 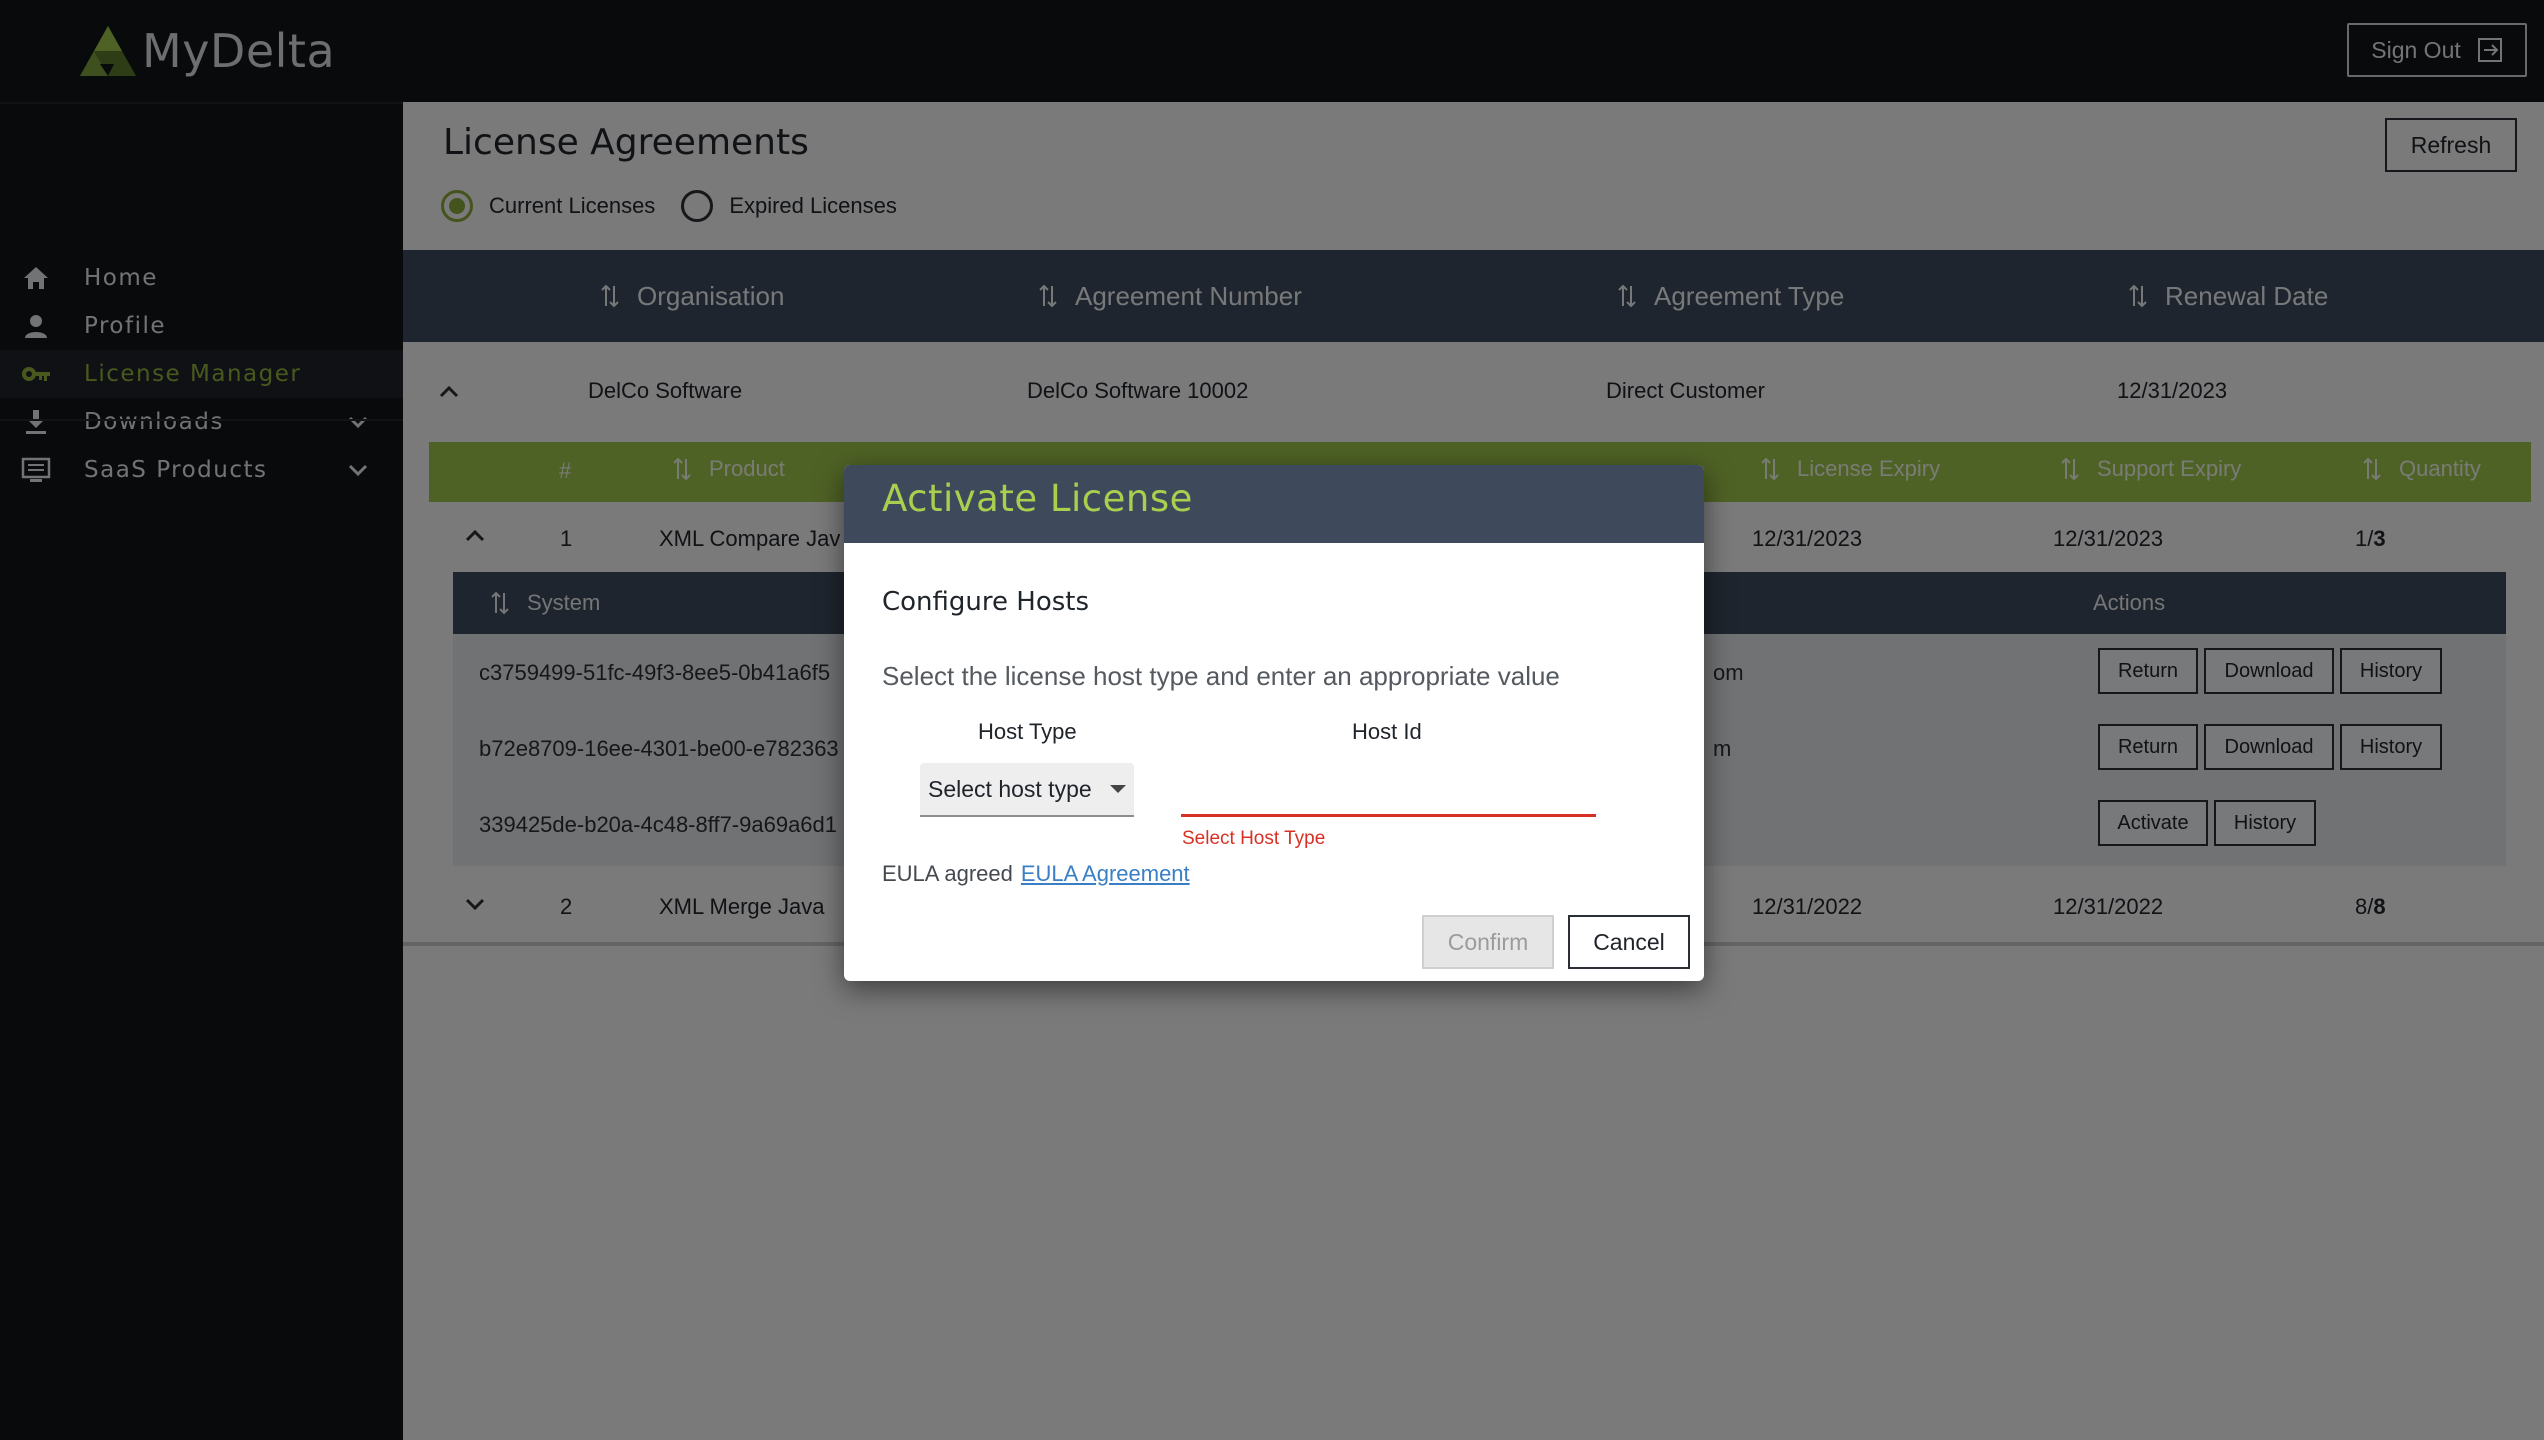 I want to click on dialog-header: Activate License, so click(x=1274, y=504).